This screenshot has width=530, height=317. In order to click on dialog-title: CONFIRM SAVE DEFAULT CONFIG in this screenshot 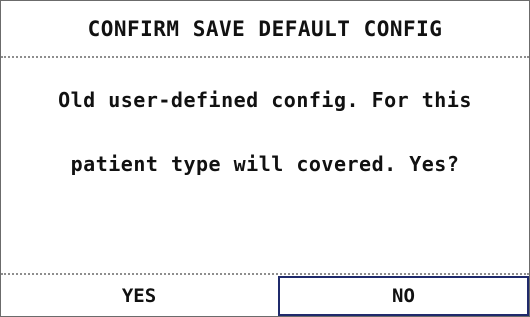, I will do `click(265, 29)`.